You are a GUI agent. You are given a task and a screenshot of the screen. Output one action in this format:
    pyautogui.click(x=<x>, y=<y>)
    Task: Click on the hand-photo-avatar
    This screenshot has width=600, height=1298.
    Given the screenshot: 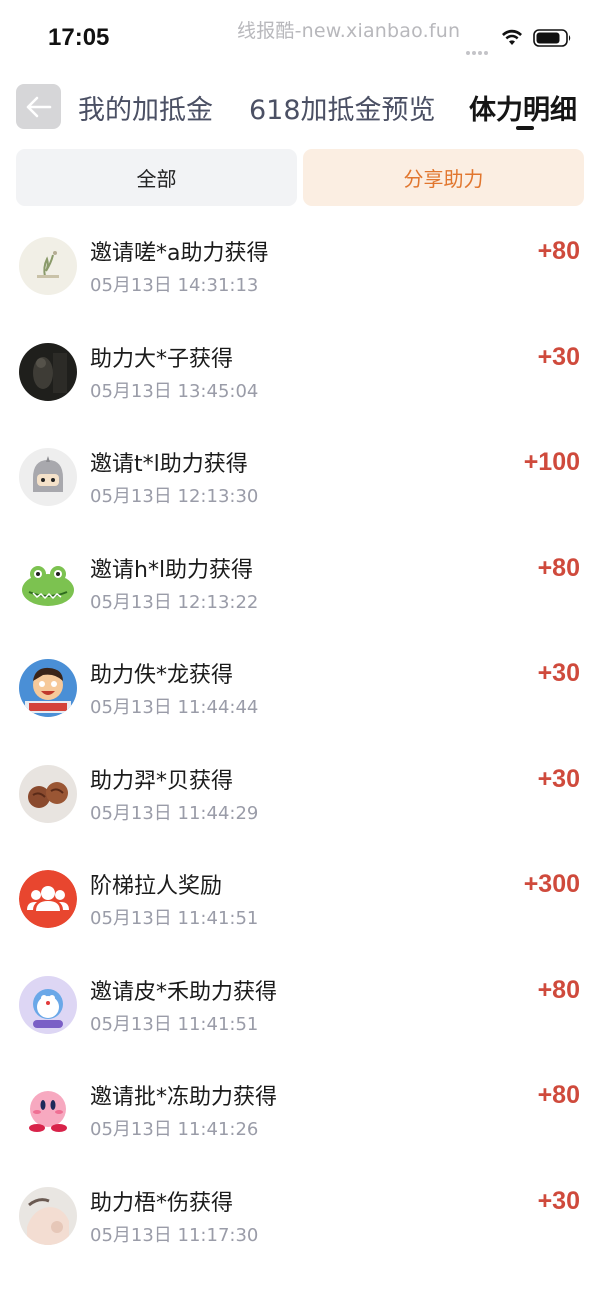 What is the action you would take?
    pyautogui.click(x=48, y=1215)
    